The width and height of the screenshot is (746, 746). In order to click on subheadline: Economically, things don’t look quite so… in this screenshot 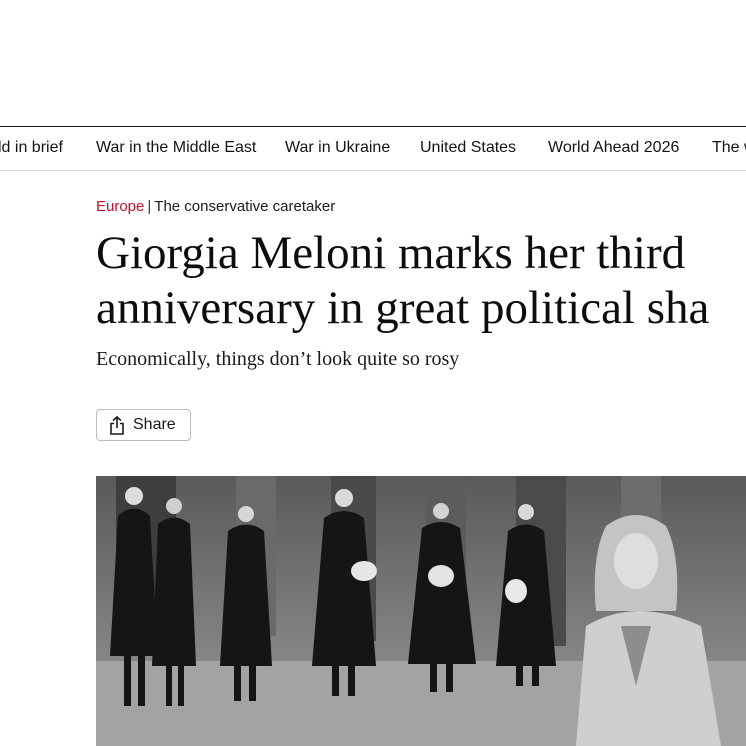, I will do `click(278, 359)`.